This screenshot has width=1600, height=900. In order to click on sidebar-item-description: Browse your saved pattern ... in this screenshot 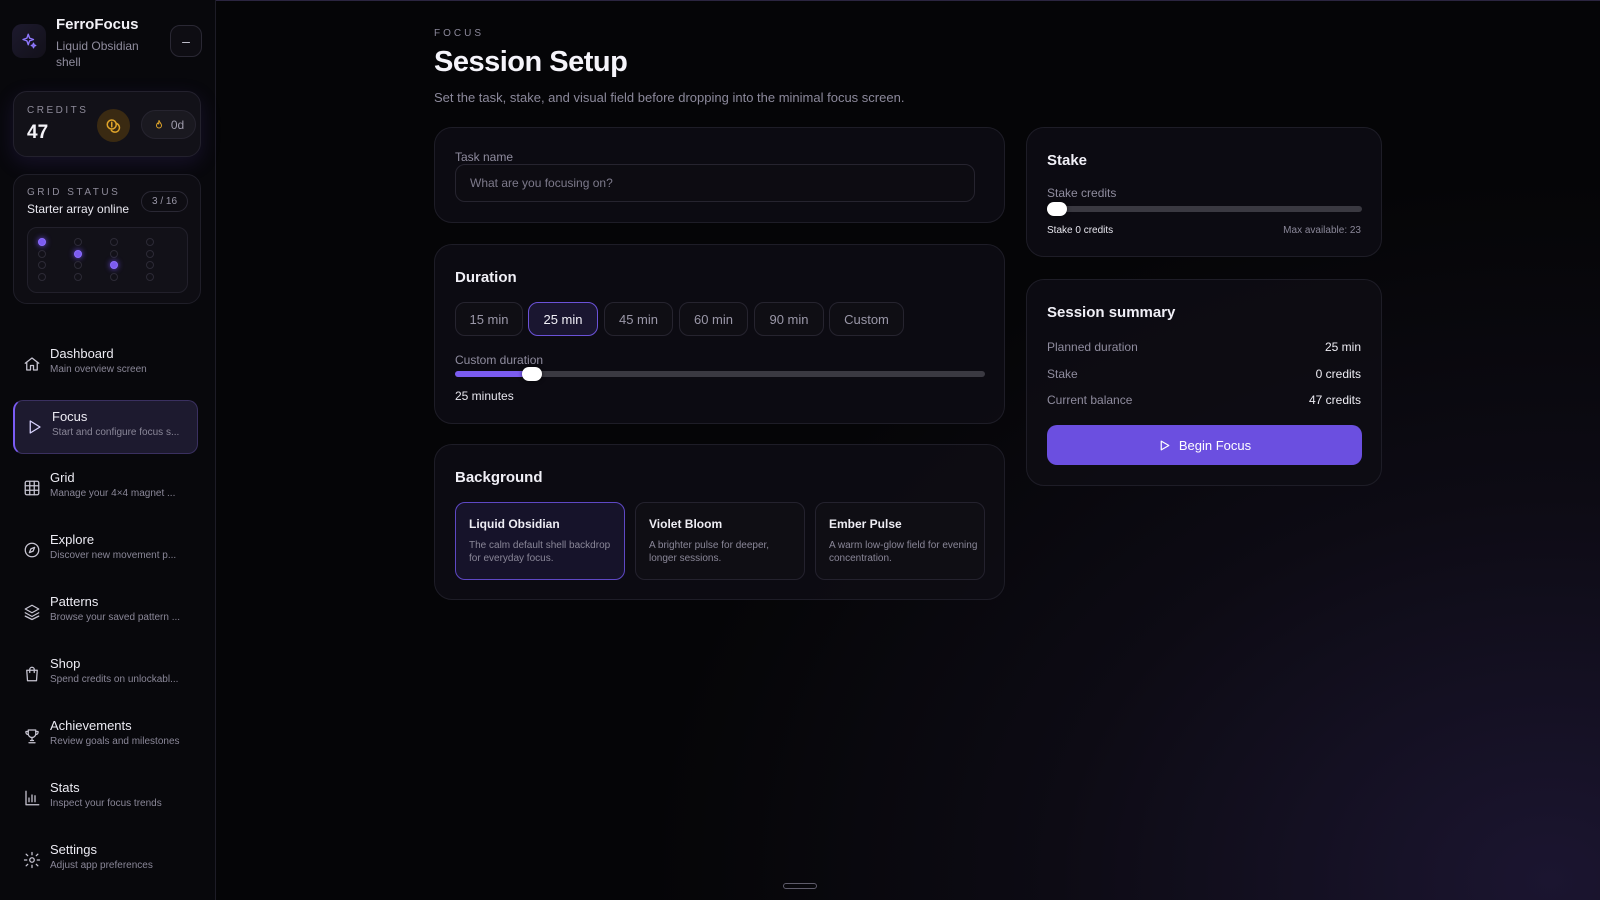, I will do `click(115, 617)`.